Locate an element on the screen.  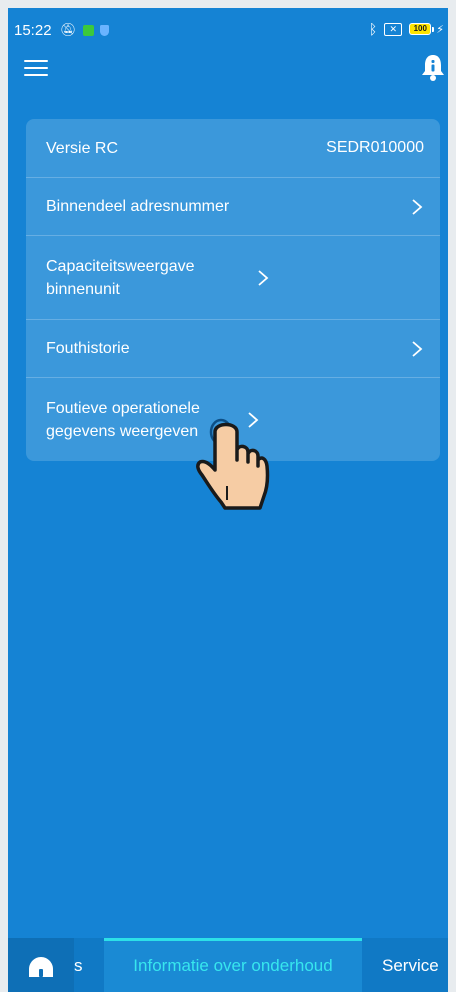
status-right-icons: ᛒ ✕ 100 ⚡︎ is located at coordinates (406, 29).